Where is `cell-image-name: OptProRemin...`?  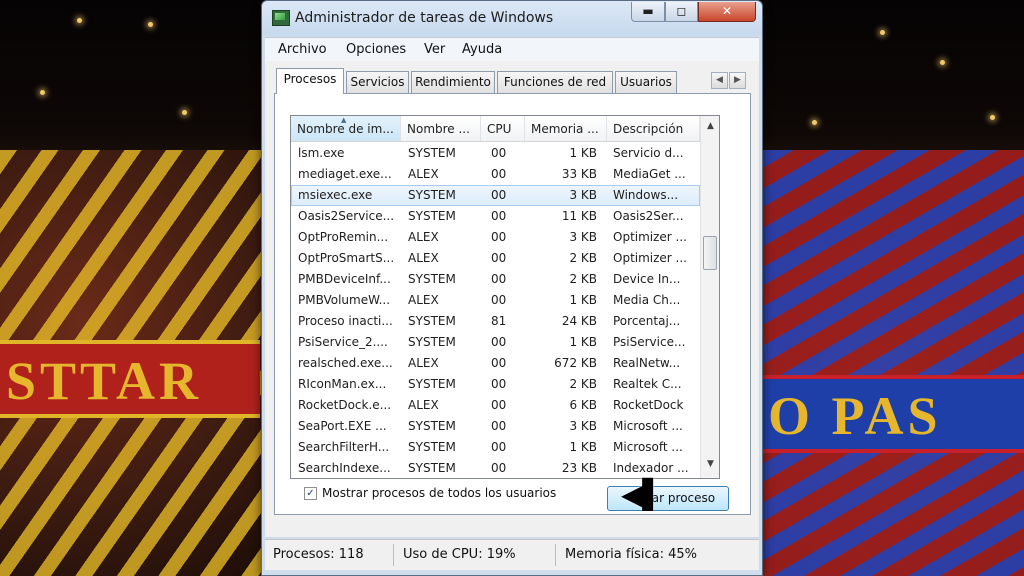 cell-image-name: OptProRemin... is located at coordinates (343, 237).